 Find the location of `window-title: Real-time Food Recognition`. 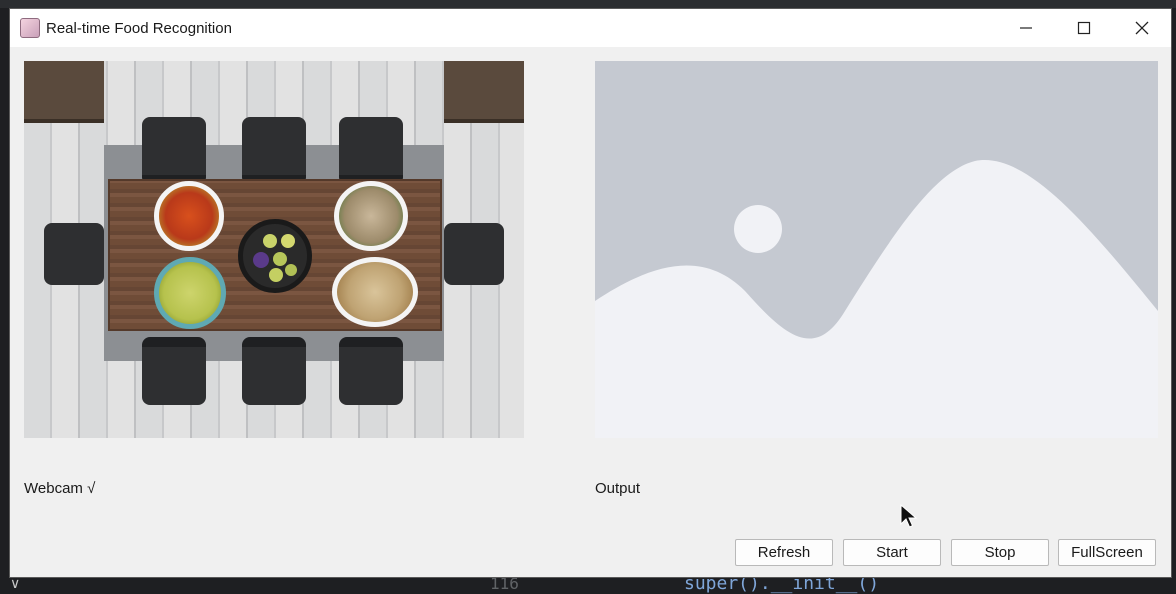

window-title: Real-time Food Recognition is located at coordinates (139, 28).